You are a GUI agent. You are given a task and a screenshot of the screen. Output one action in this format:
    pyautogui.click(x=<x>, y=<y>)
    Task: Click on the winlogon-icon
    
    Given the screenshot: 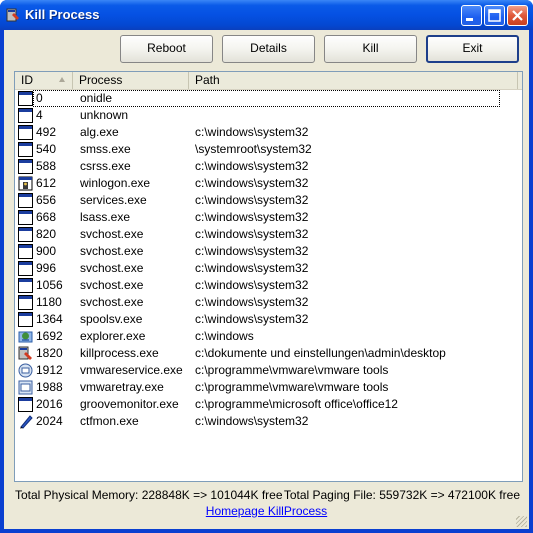 What is the action you would take?
    pyautogui.click(x=25, y=183)
    